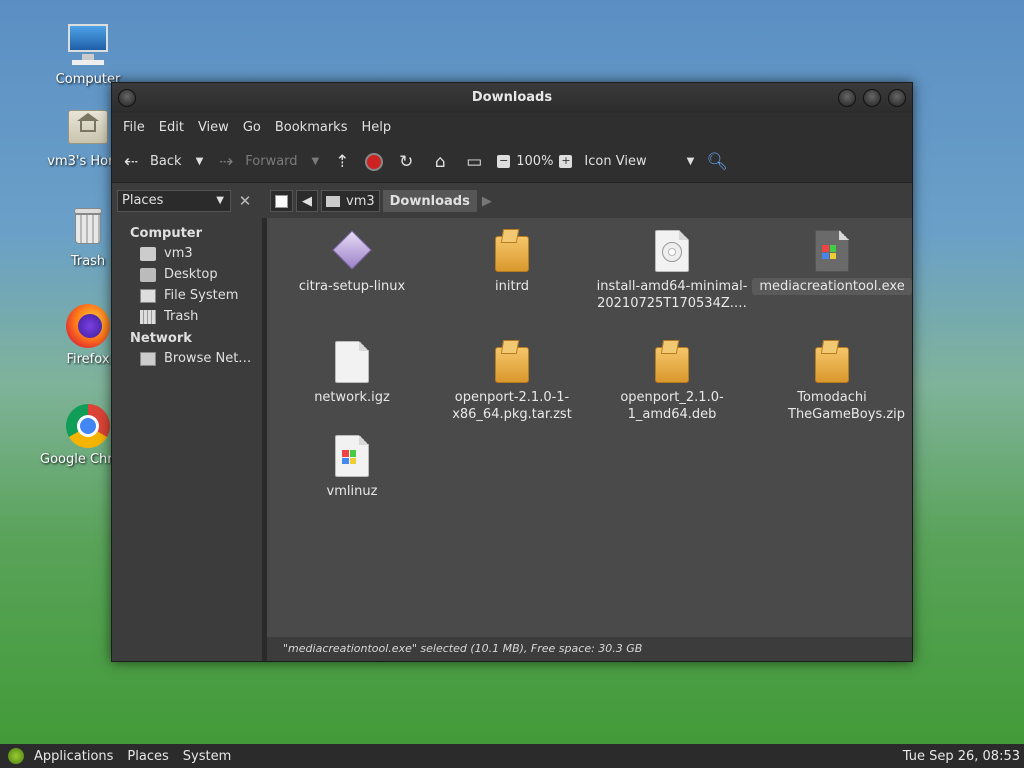 Image resolution: width=1024 pixels, height=768 pixels. I want to click on menu-system: System, so click(207, 756).